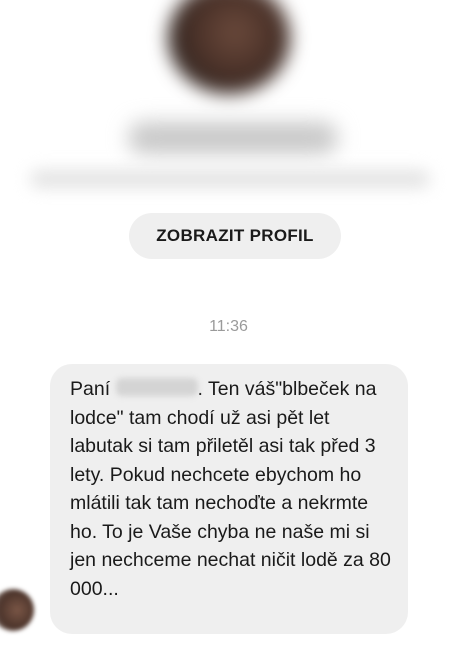  I want to click on view-profile-button: ZOBRAZIT PROFIL, so click(235, 236).